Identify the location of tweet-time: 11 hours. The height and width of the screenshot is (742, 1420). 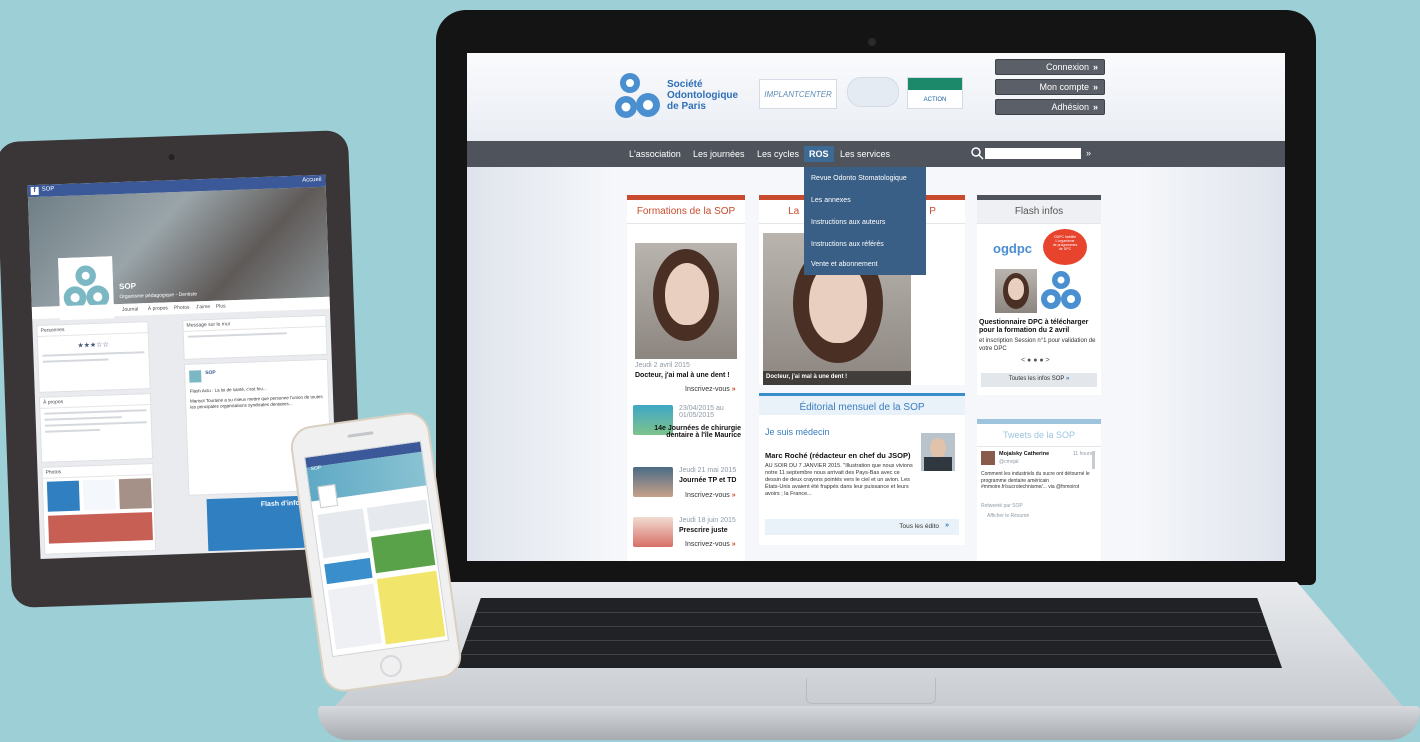
(1083, 454).